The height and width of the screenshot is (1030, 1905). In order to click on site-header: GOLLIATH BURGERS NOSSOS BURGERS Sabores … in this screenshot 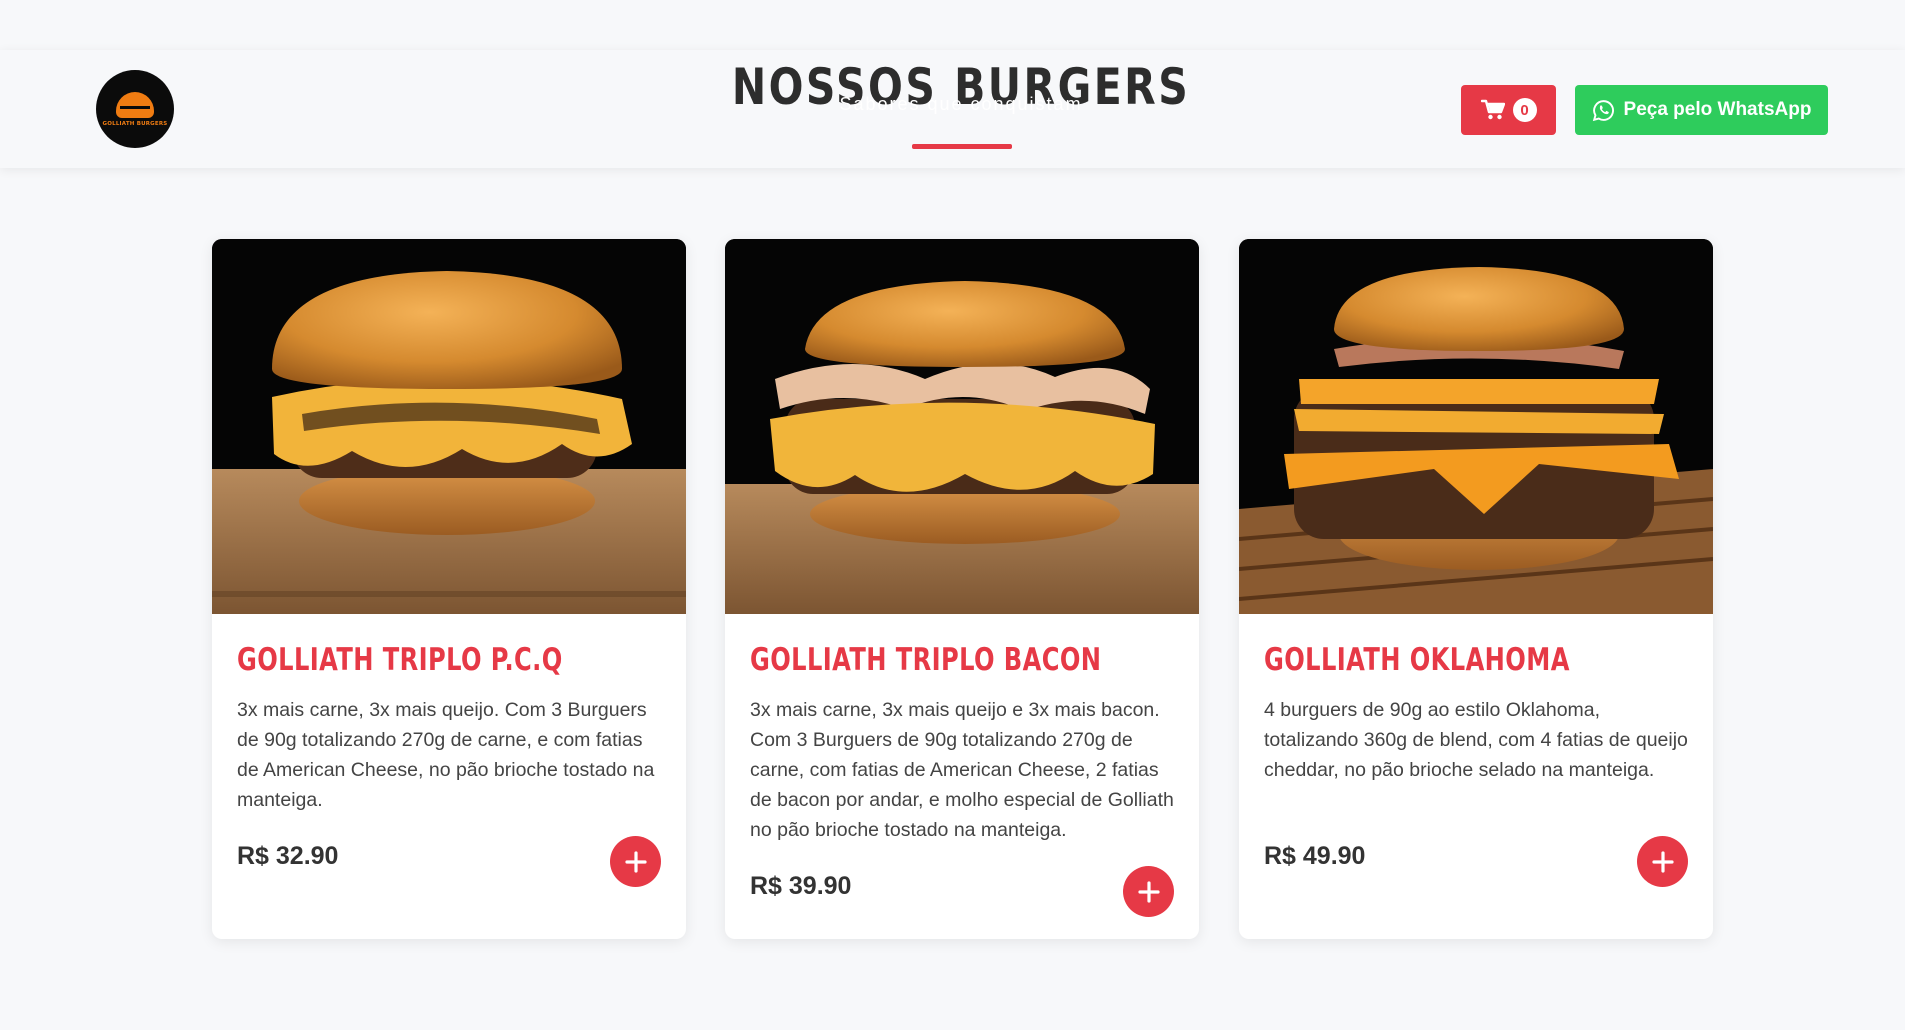, I will do `click(952, 109)`.